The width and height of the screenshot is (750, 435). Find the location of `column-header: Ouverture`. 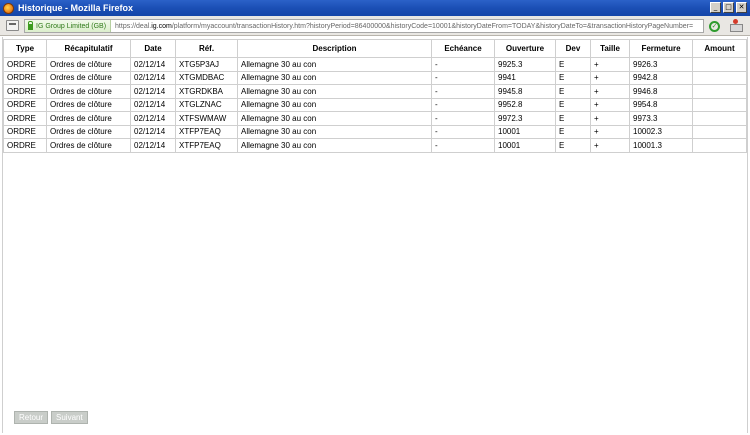

column-header: Ouverture is located at coordinates (525, 48).